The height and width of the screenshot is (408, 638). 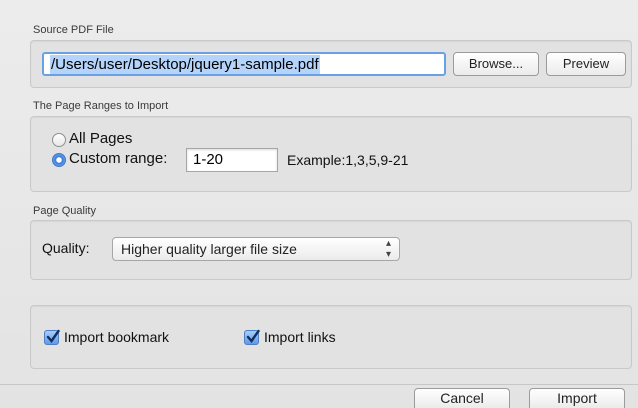 I want to click on footer-divider, so click(x=319, y=384).